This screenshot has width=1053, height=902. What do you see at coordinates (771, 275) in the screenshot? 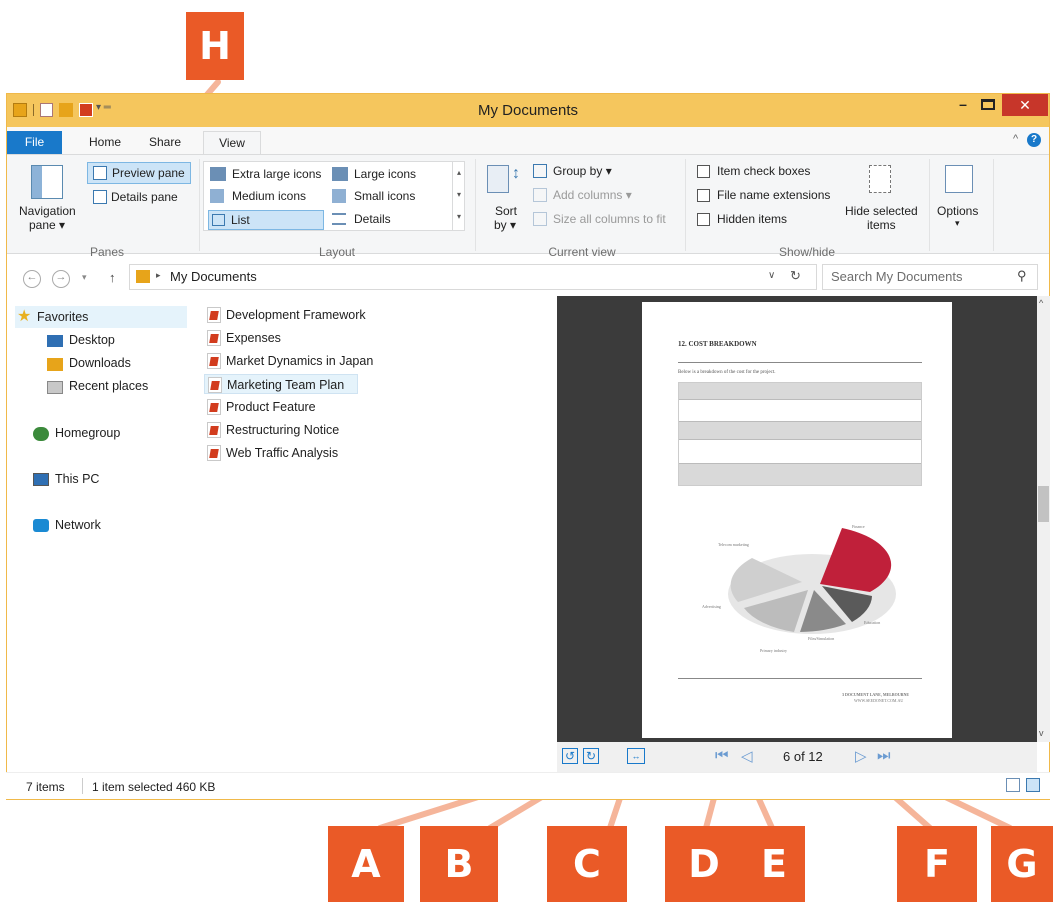
I see `address-dropdown-icon: ∨` at bounding box center [771, 275].